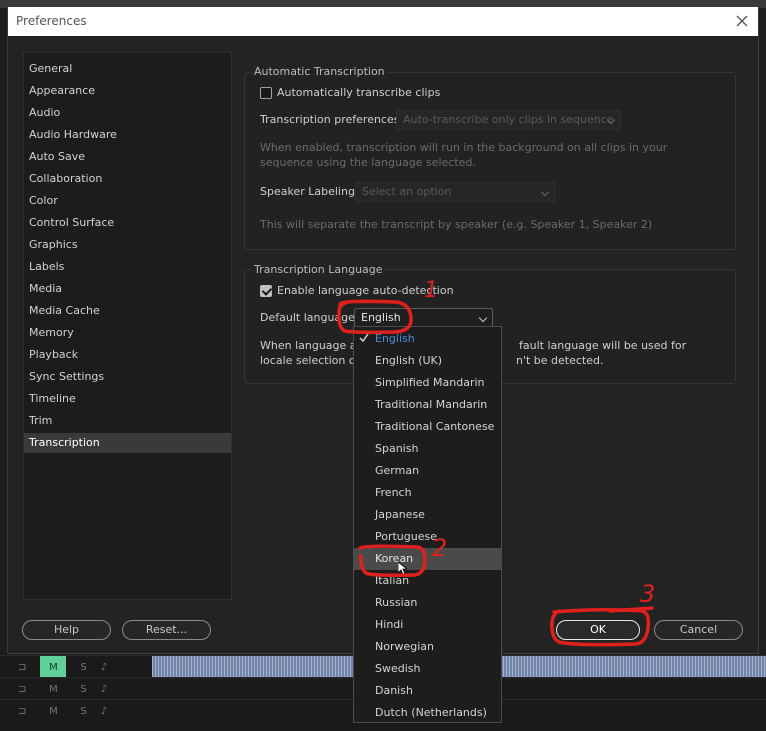  What do you see at coordinates (127, 289) in the screenshot?
I see `sidebar-item-media: Media` at bounding box center [127, 289].